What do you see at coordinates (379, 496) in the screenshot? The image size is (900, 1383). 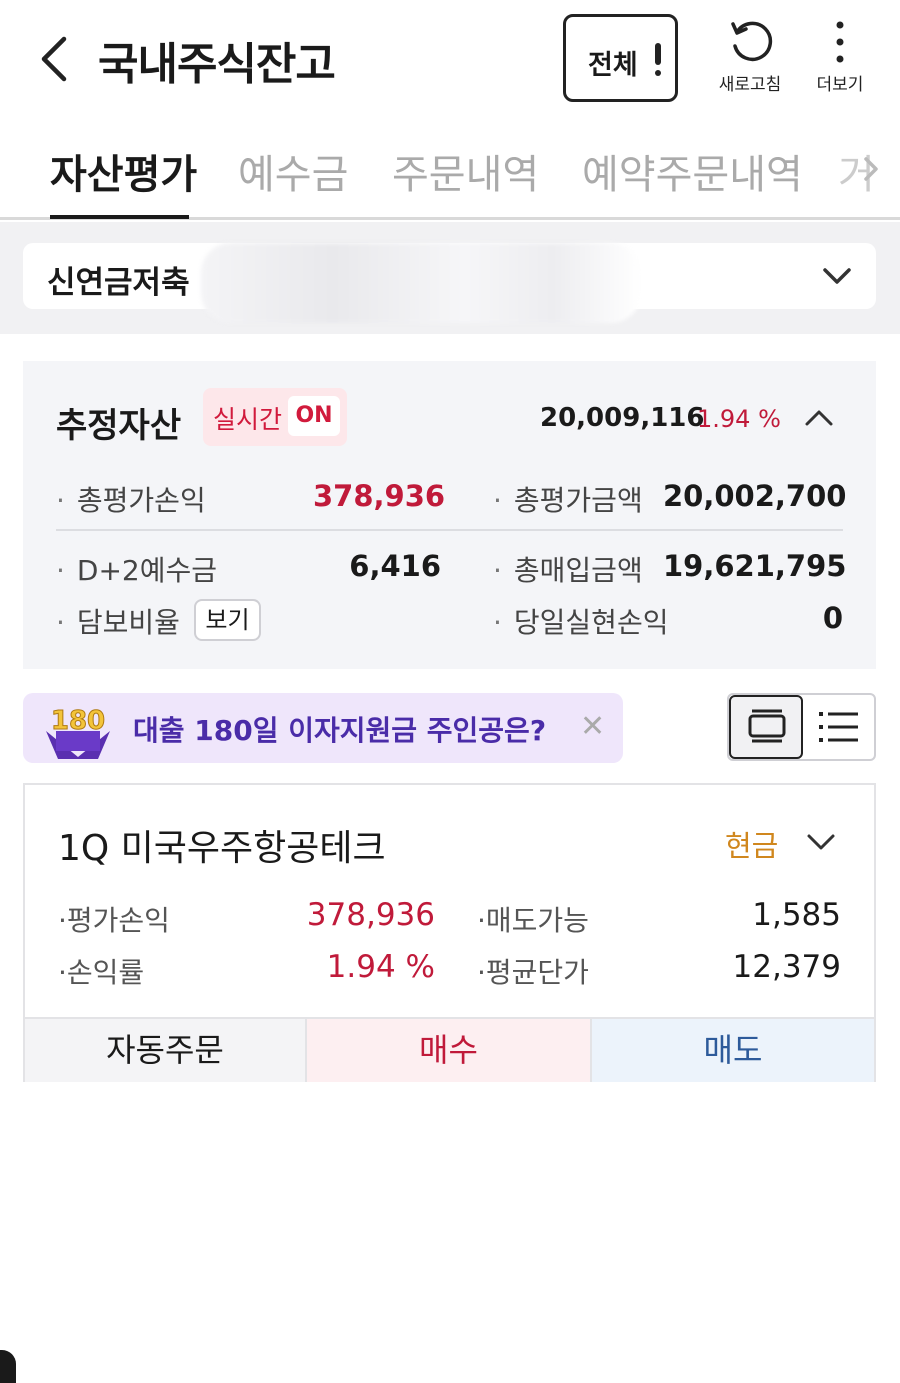 I see `total-eval-pl-value: 378,936` at bounding box center [379, 496].